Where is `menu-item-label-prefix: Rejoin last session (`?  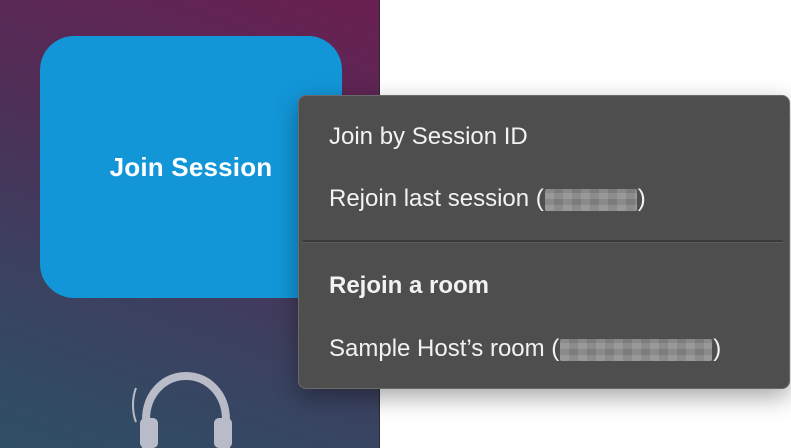
menu-item-label-prefix: Rejoin last session ( is located at coordinates (436, 198).